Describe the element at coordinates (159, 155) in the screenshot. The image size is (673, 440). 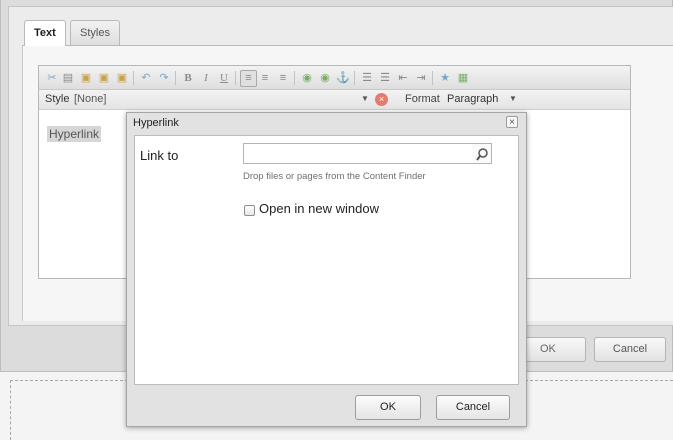
I see `link-to-label: Link to` at that location.